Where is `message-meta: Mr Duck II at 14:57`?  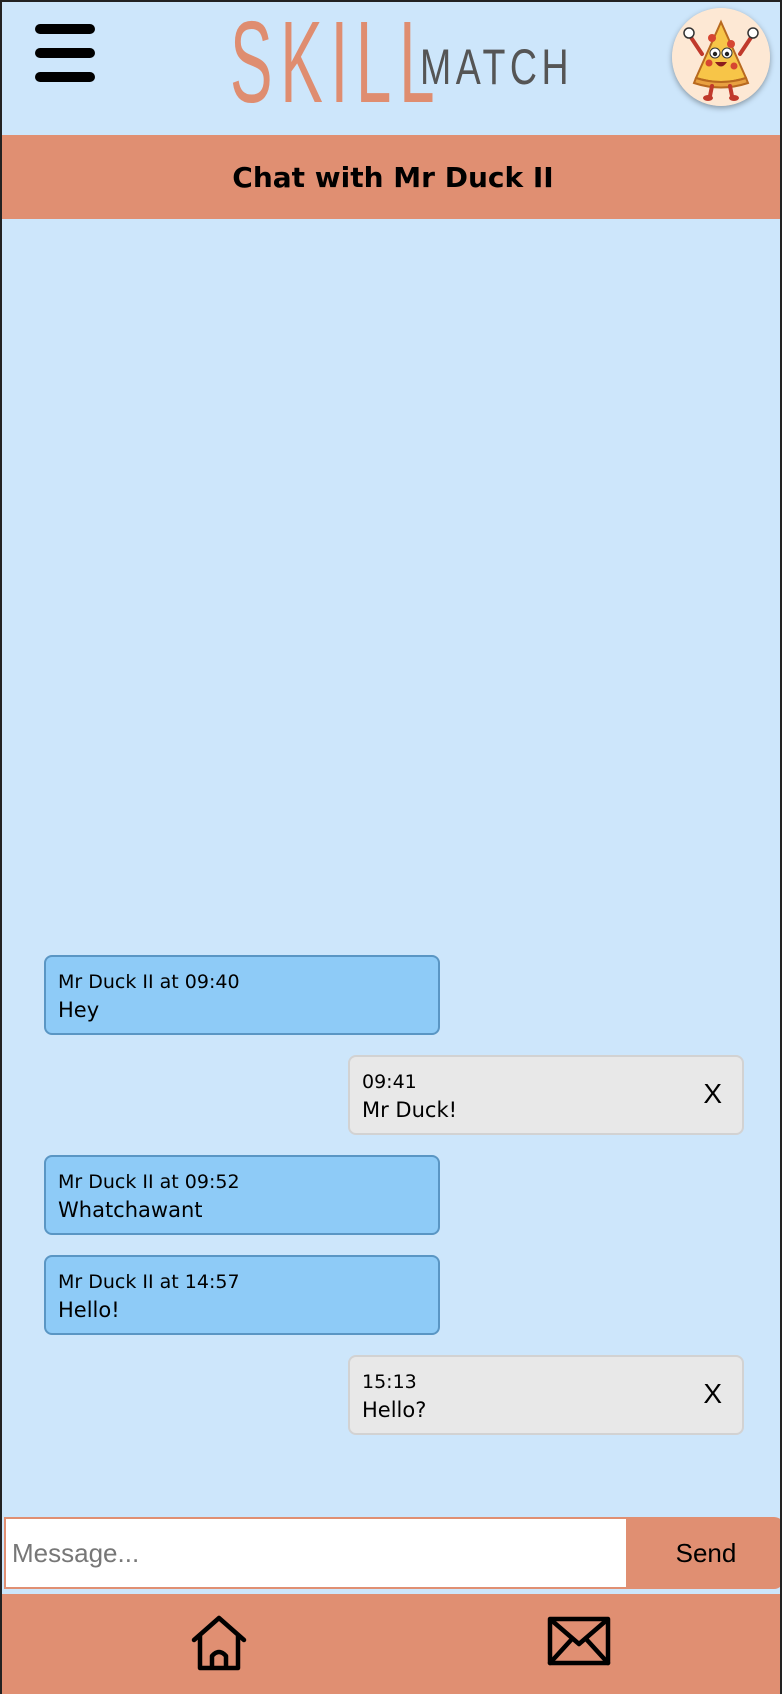
message-meta: Mr Duck II at 14:57 is located at coordinates (149, 1282).